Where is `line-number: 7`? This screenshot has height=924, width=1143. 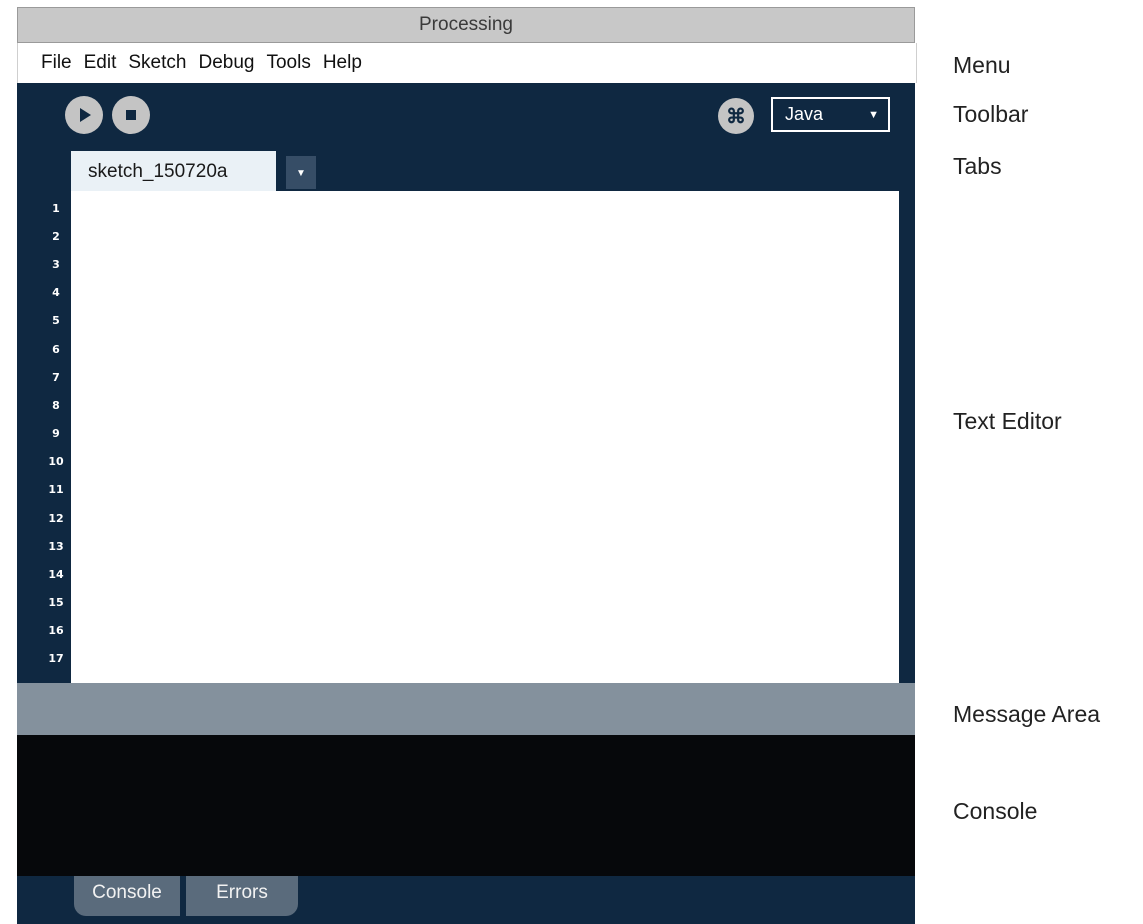 line-number: 7 is located at coordinates (56, 377).